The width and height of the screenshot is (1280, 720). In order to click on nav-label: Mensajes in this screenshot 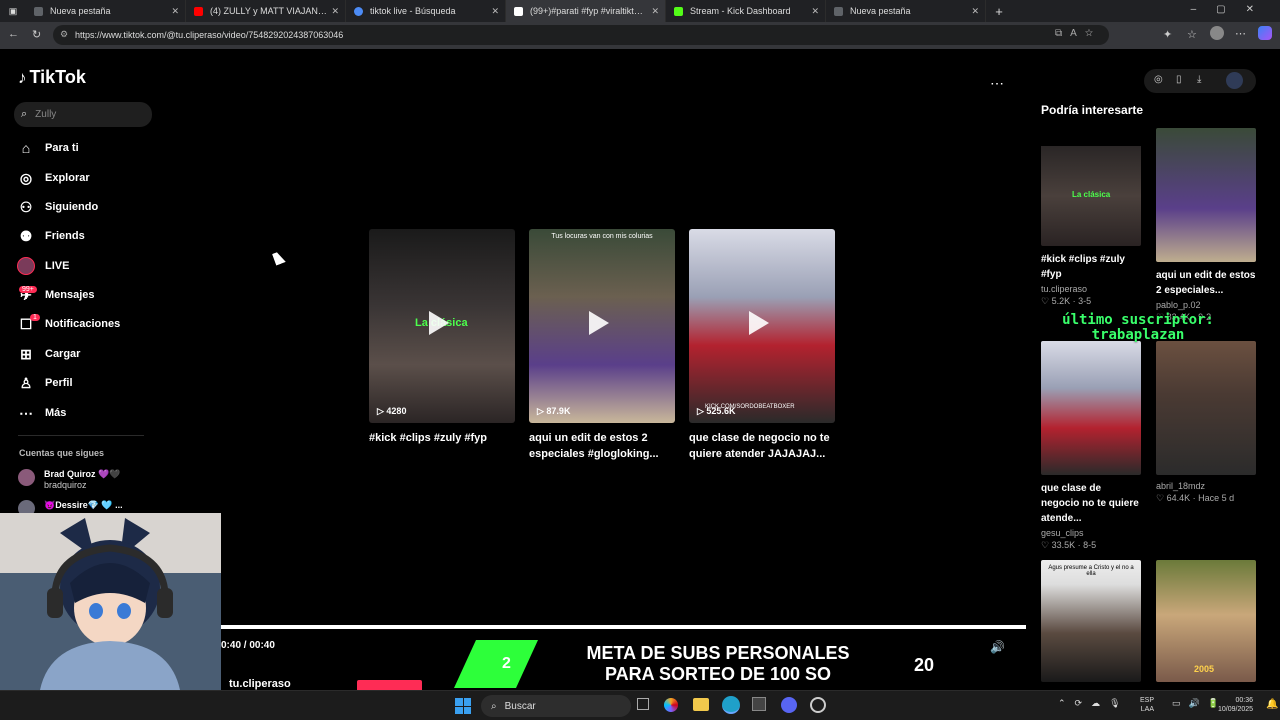, I will do `click(70, 295)`.